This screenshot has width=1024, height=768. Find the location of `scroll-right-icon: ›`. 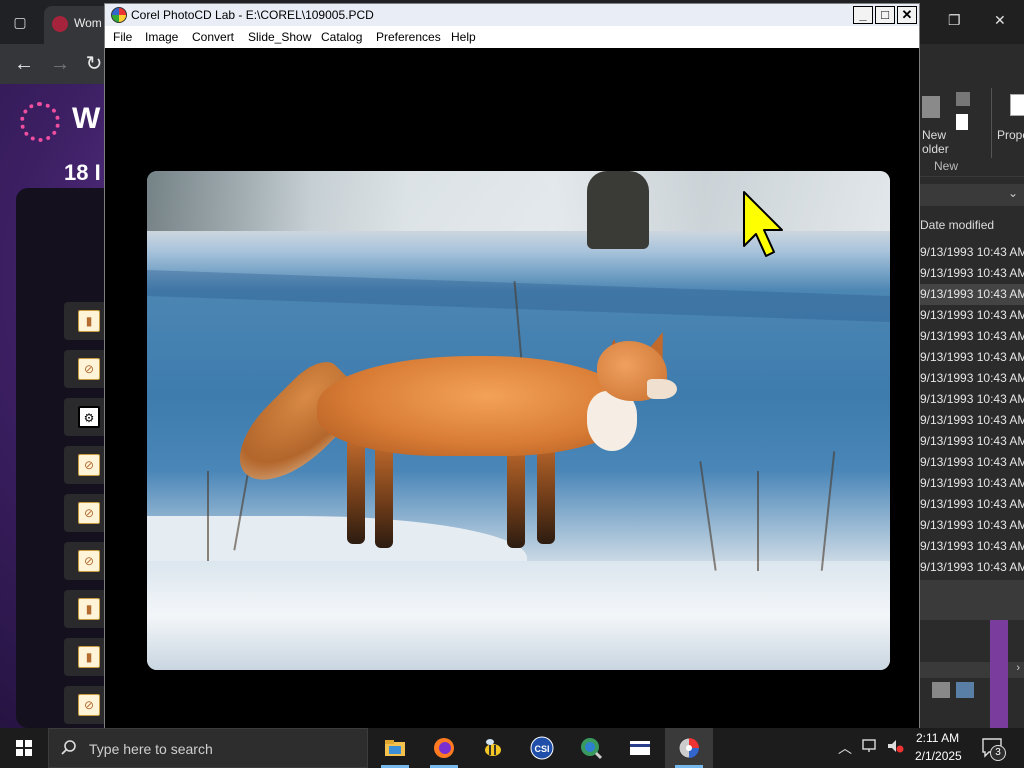

scroll-right-icon: › is located at coordinates (1018, 668).